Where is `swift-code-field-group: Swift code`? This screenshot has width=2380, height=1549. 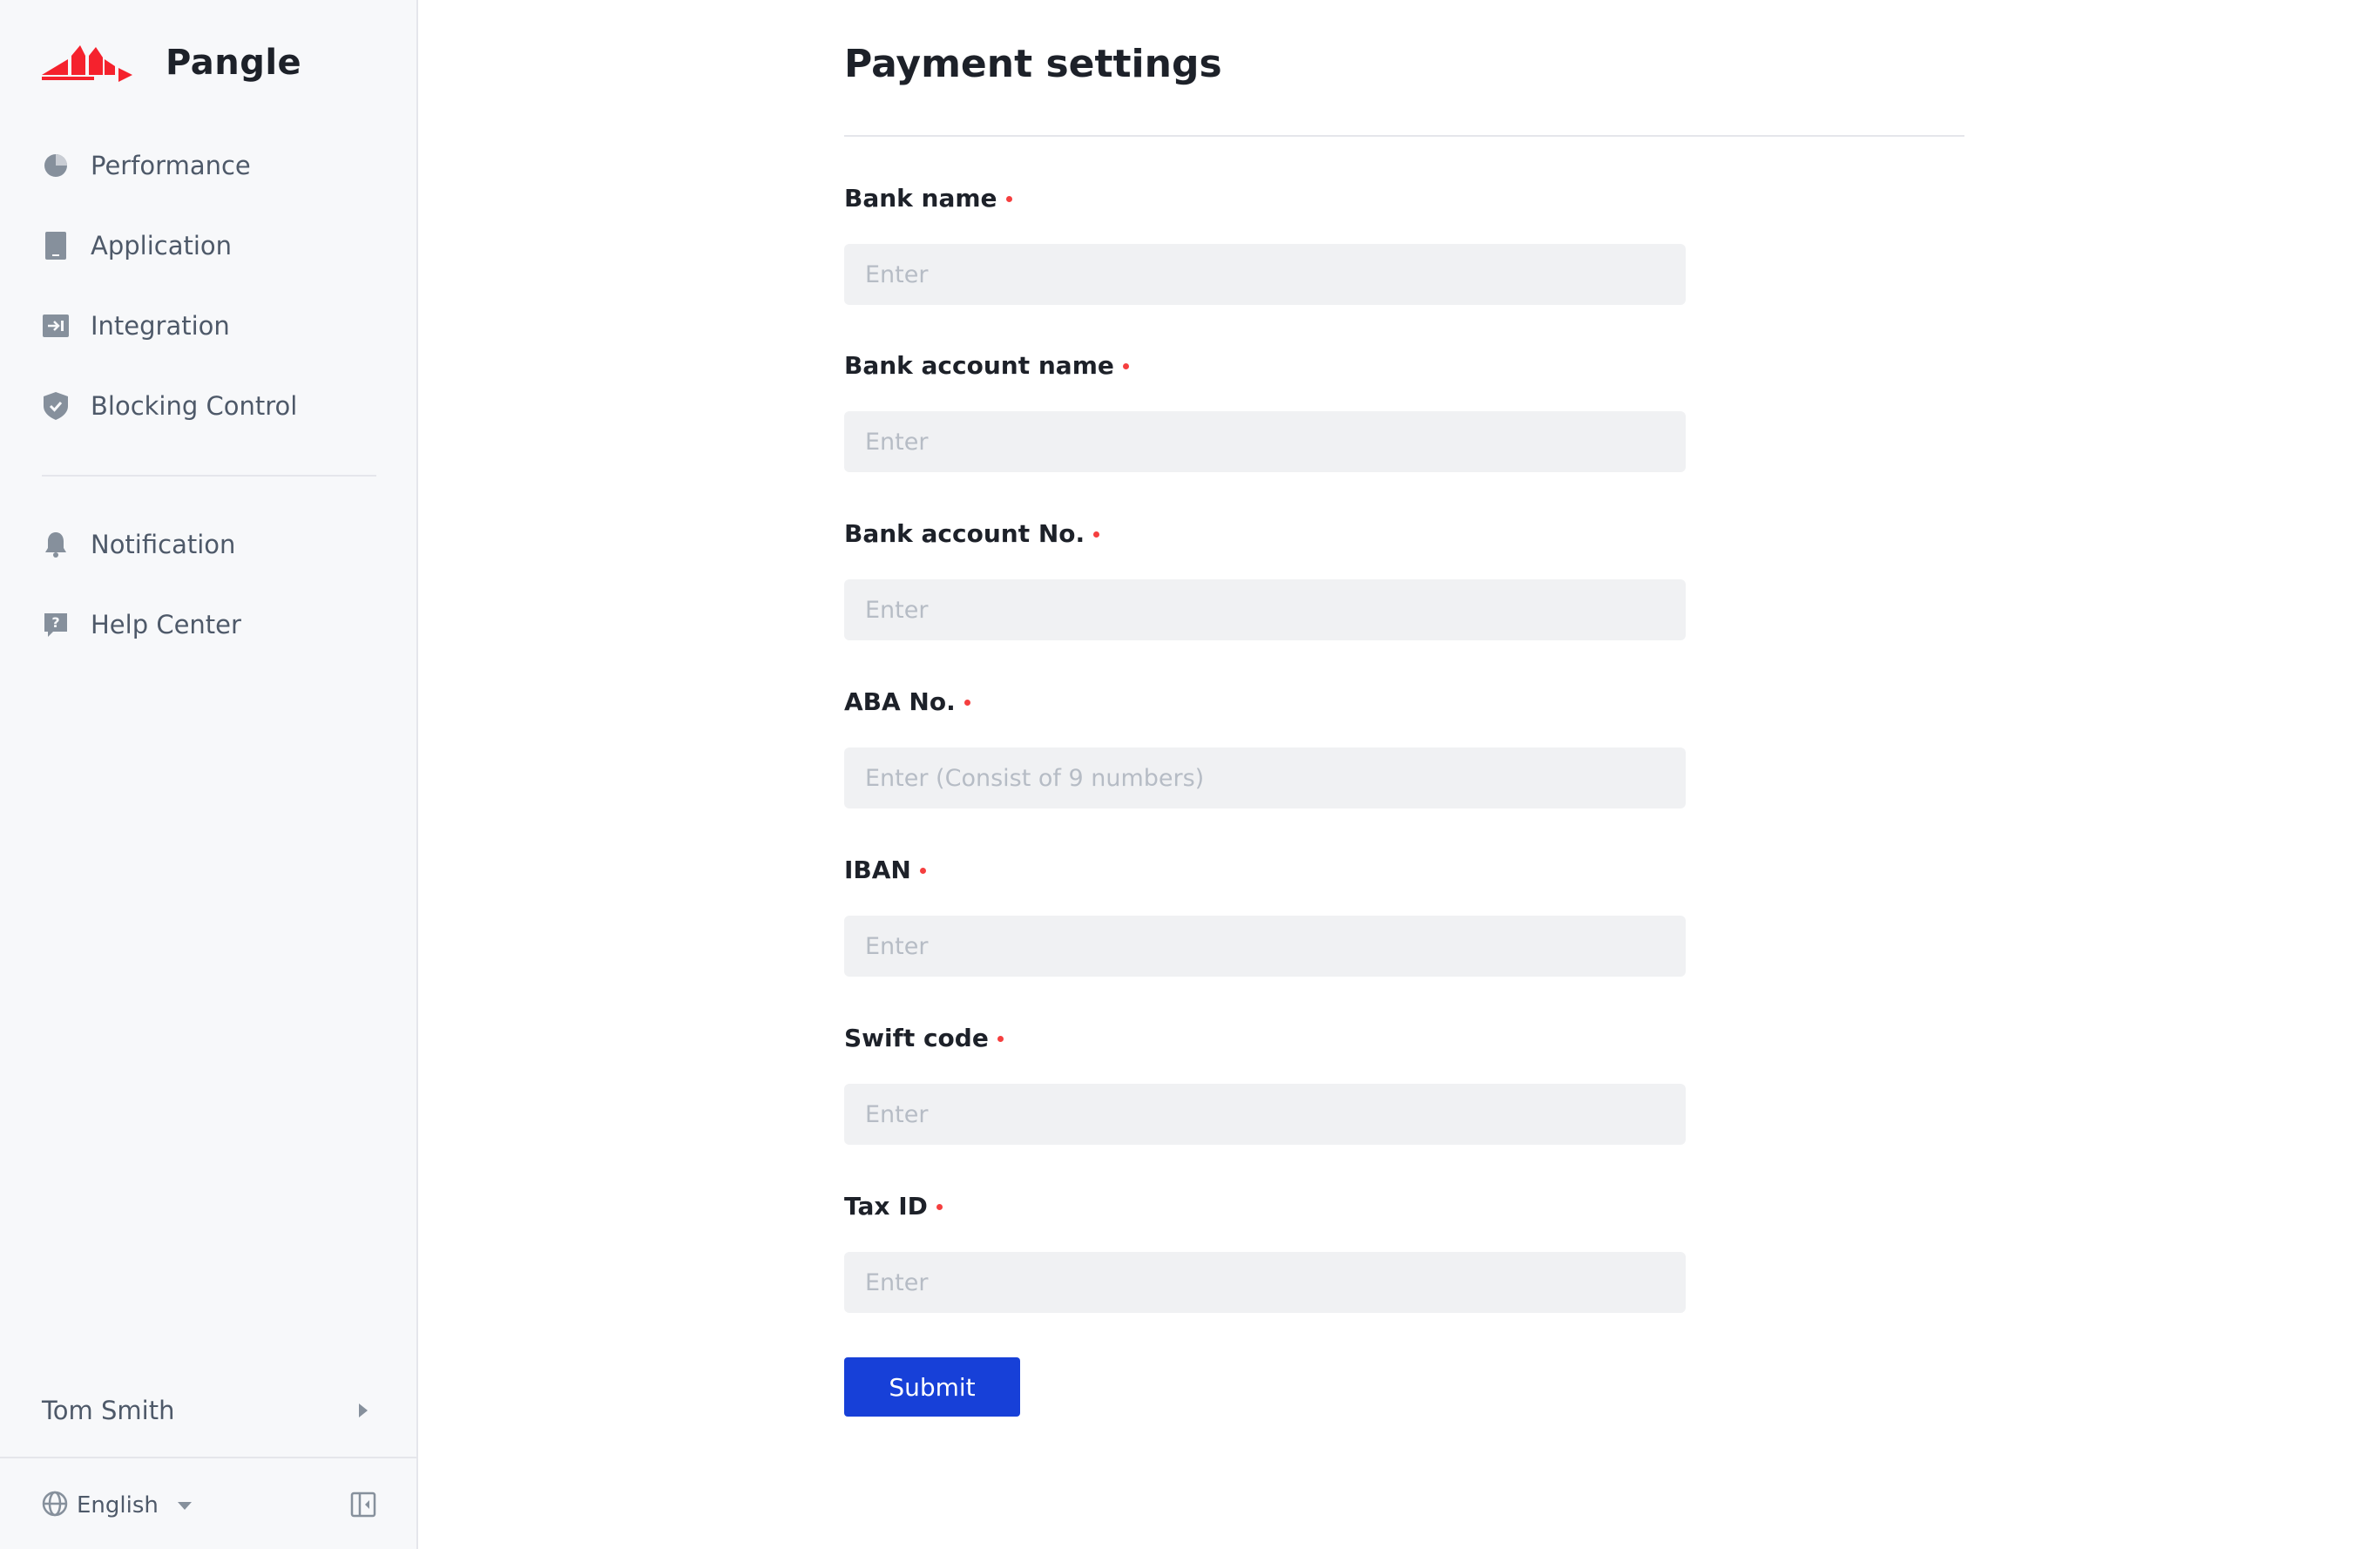
swift-code-field-group: Swift code is located at coordinates (1265, 1083).